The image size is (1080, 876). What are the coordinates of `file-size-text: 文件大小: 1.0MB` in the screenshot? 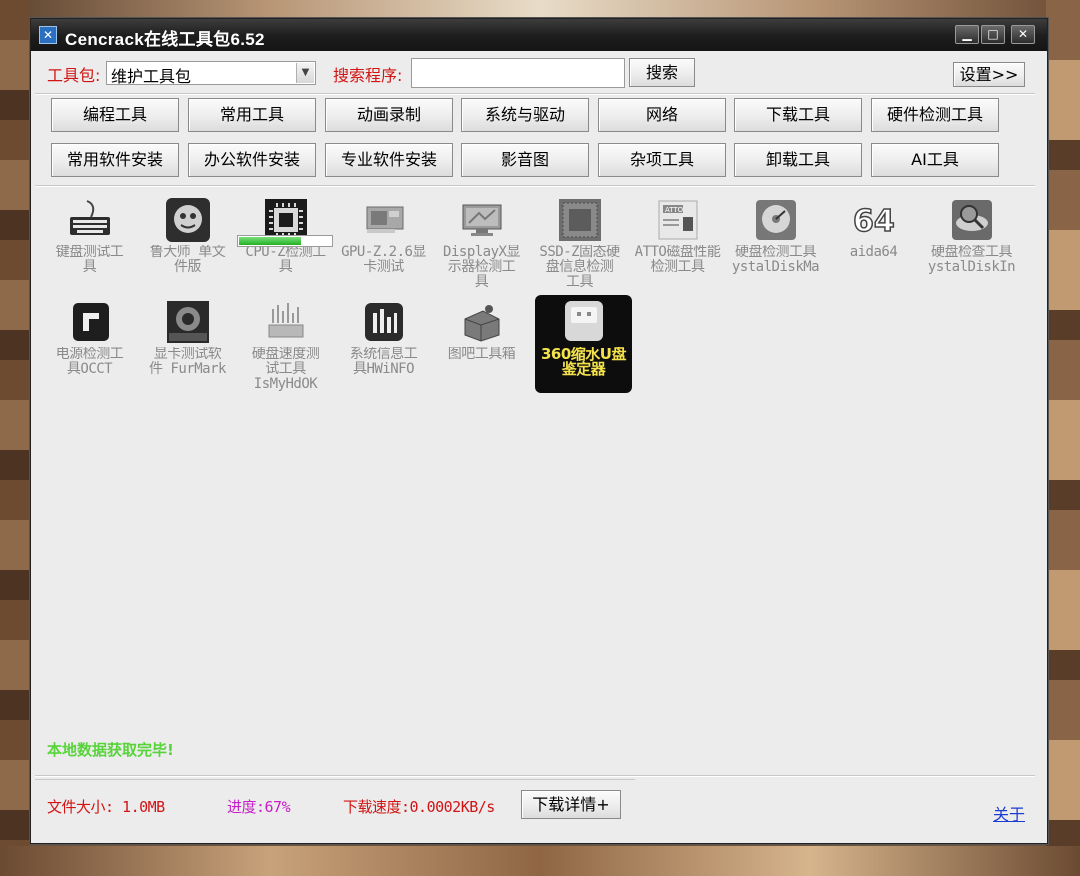 It's located at (106, 807).